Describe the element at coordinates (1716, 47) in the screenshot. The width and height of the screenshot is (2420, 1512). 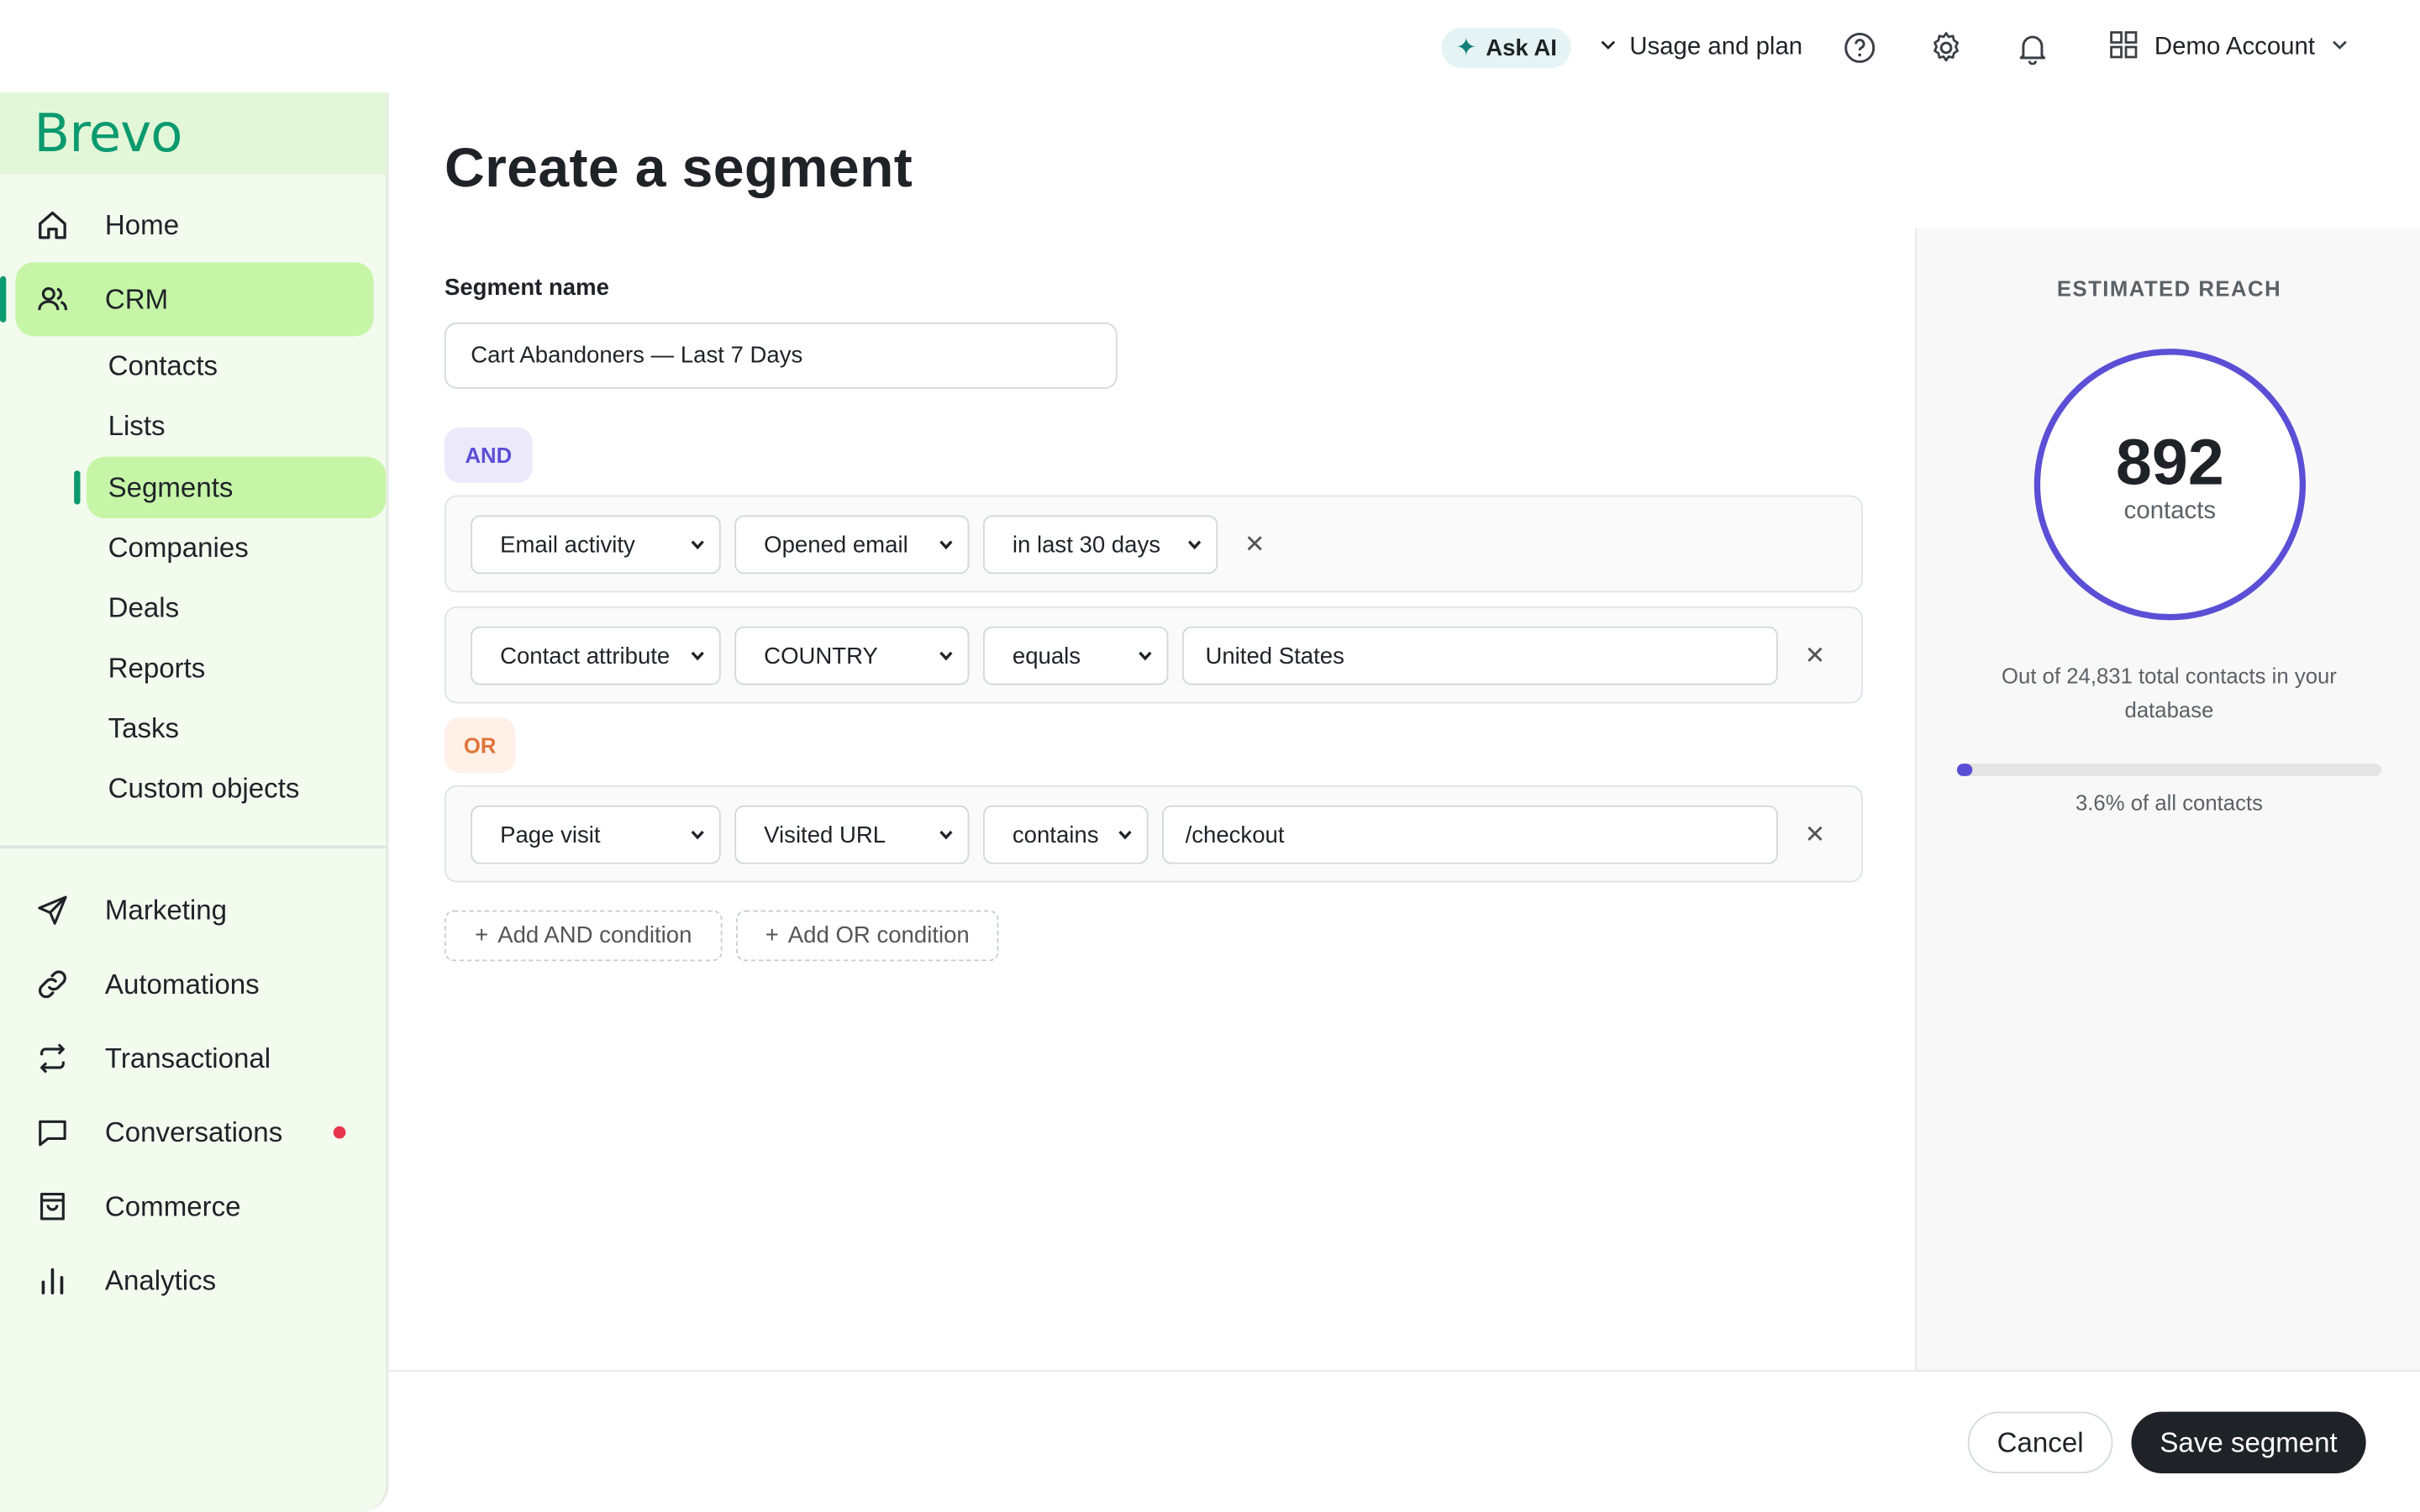
I see `usage-label: Usage and plan` at that location.